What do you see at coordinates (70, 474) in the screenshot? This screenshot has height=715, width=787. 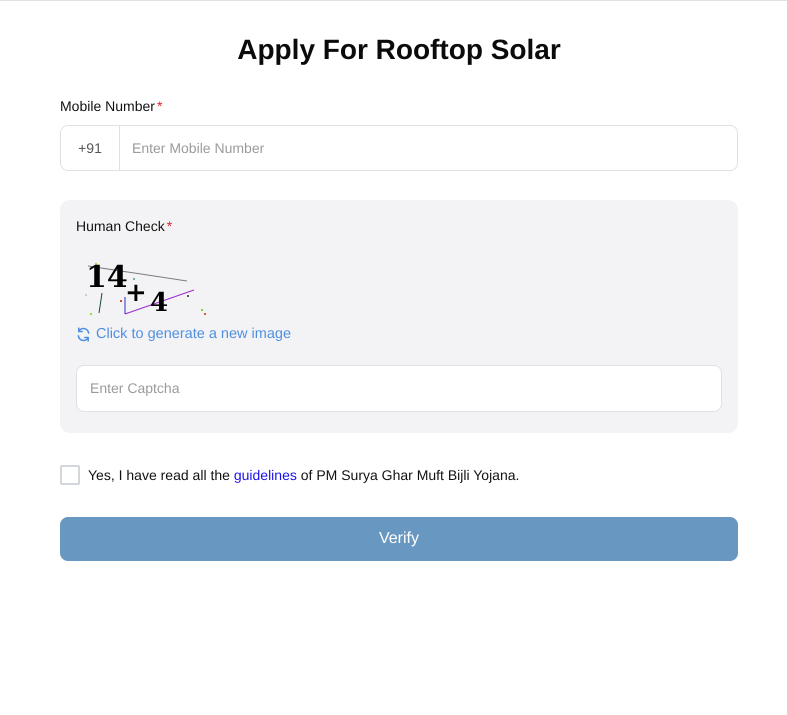 I see `agreement-checkbox` at bounding box center [70, 474].